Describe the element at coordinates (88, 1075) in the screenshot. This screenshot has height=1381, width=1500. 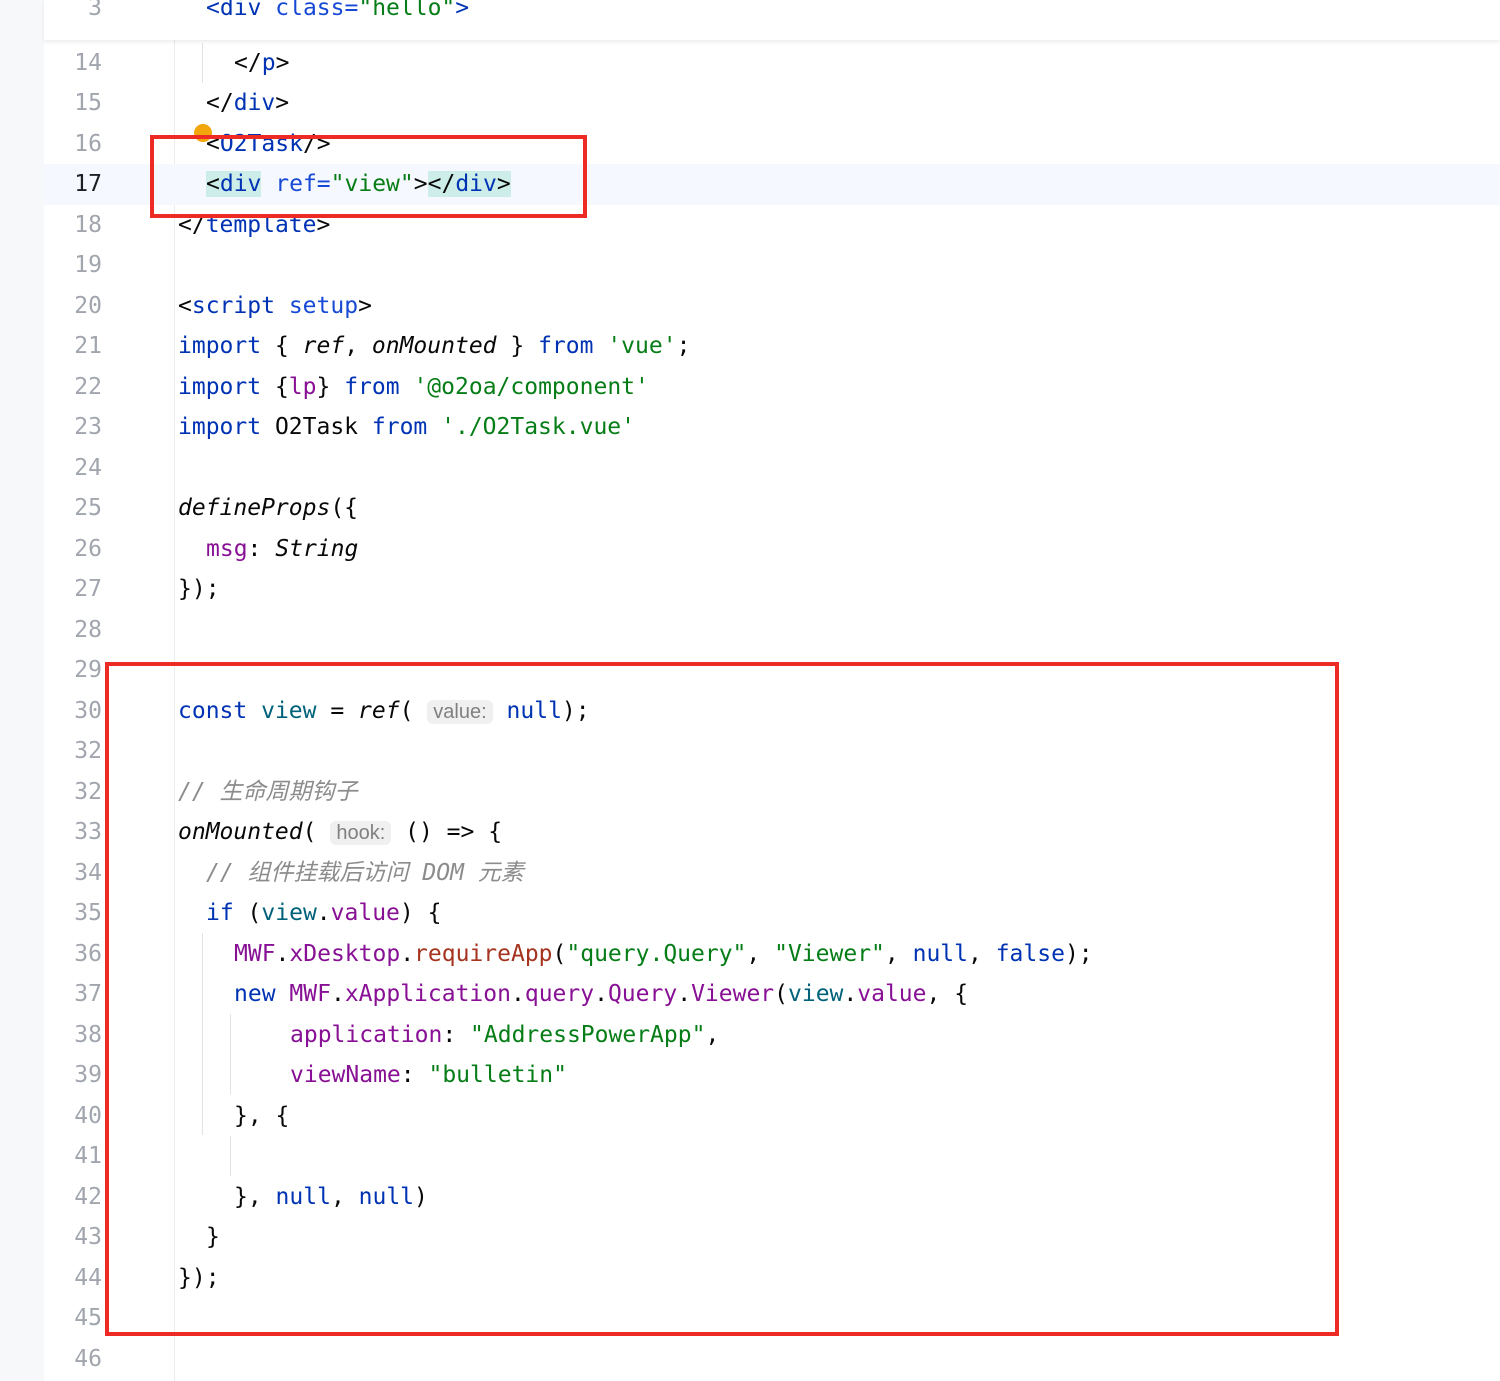
I see `line-number: 39` at that location.